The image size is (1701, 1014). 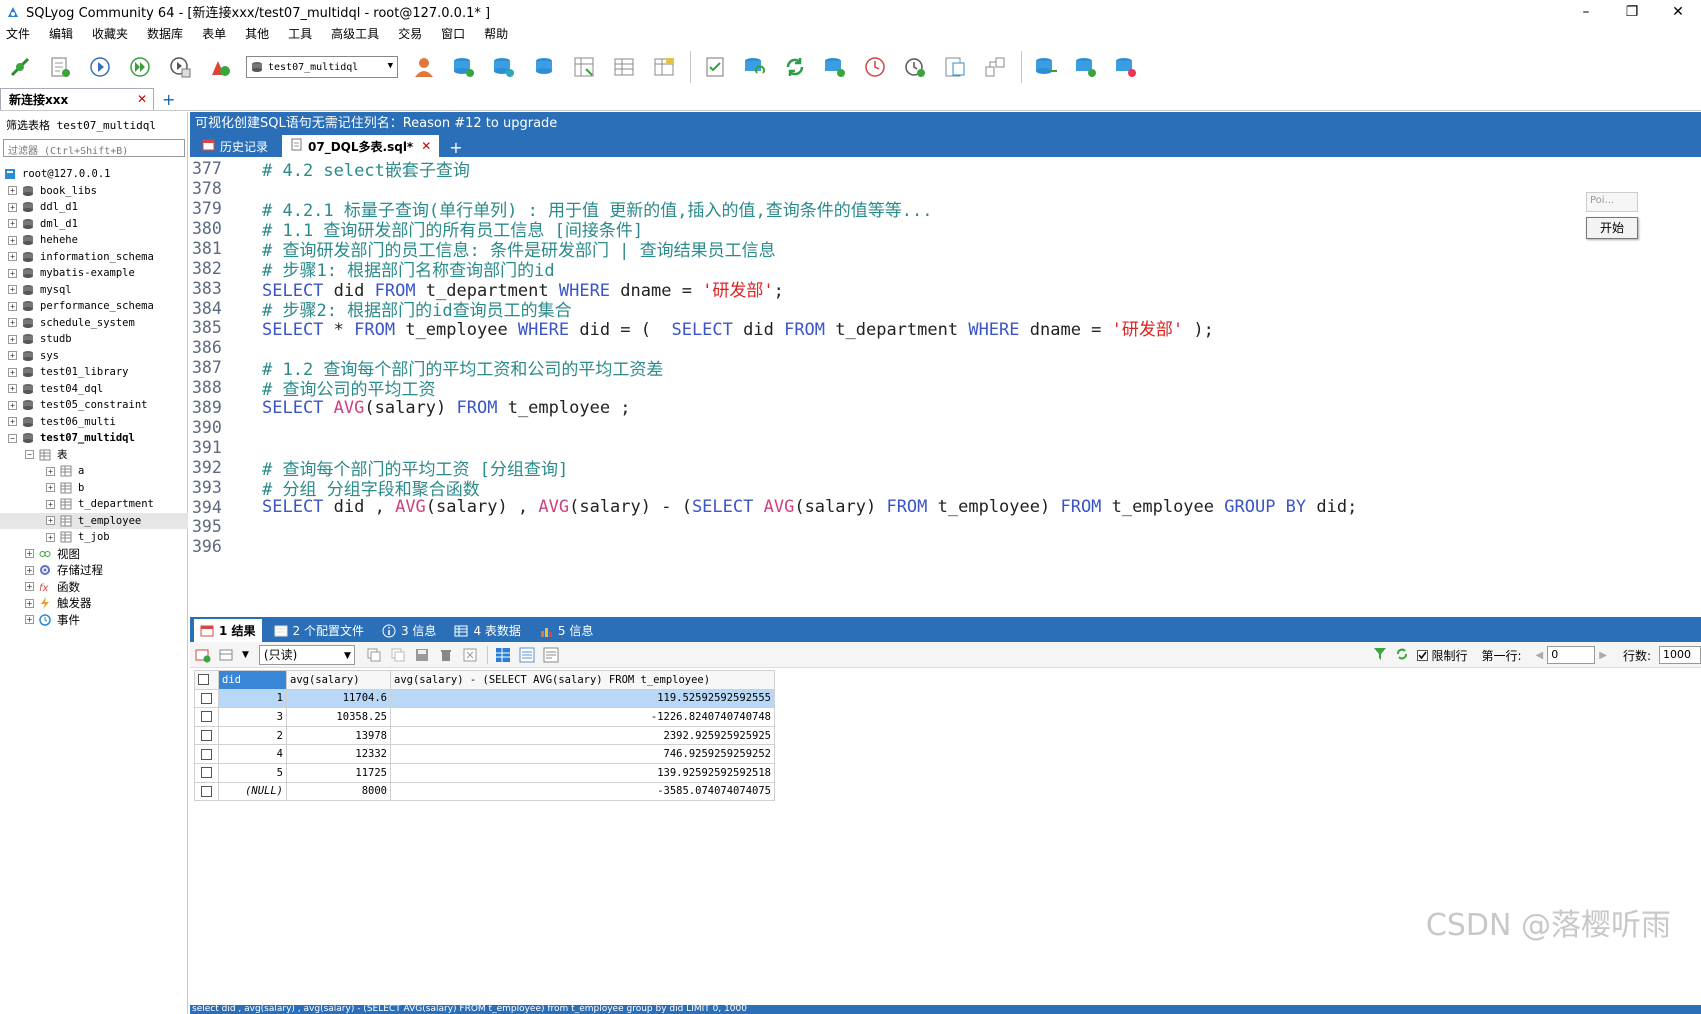 What do you see at coordinates (110, 33) in the screenshot?
I see `menu-favorites: 收藏夹` at bounding box center [110, 33].